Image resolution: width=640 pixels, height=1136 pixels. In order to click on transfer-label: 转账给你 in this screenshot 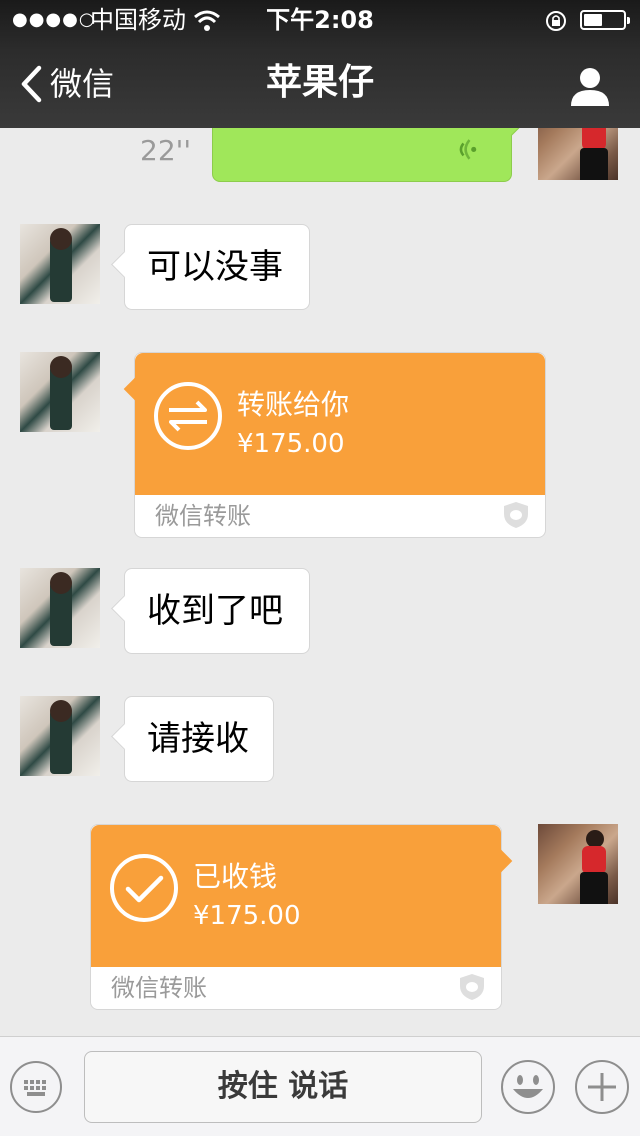, I will do `click(293, 404)`.